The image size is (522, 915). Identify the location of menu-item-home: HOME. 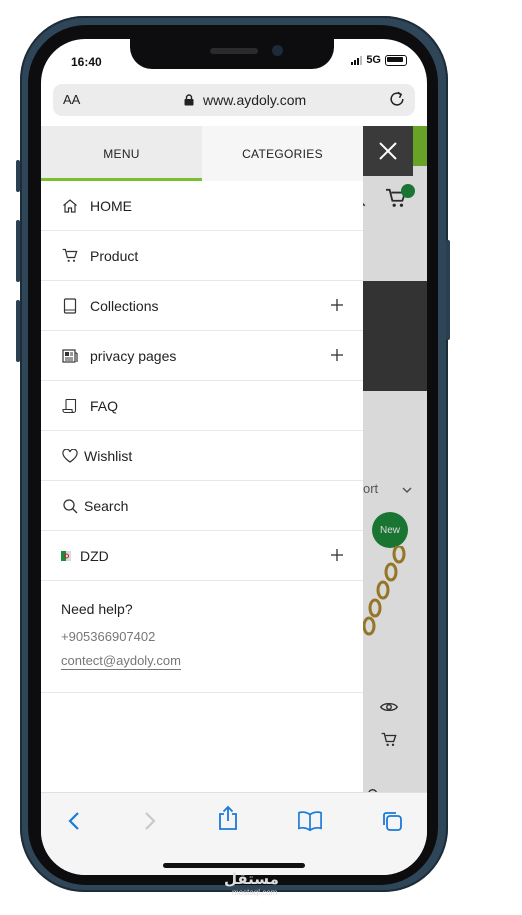
(202, 206).